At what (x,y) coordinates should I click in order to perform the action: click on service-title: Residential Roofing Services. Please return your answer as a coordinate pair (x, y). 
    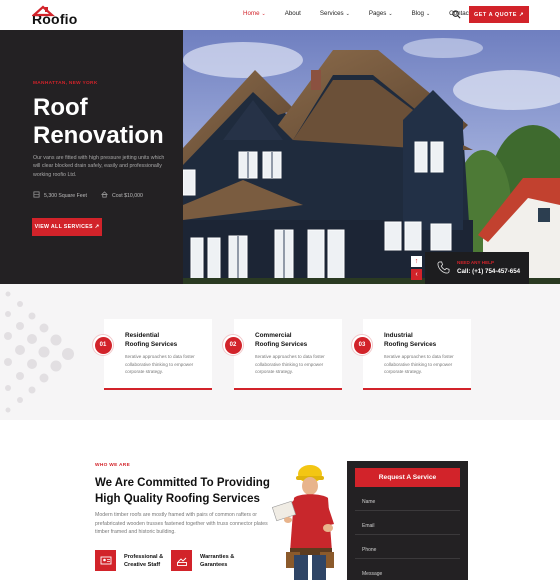
    Looking at the image, I should click on (151, 340).